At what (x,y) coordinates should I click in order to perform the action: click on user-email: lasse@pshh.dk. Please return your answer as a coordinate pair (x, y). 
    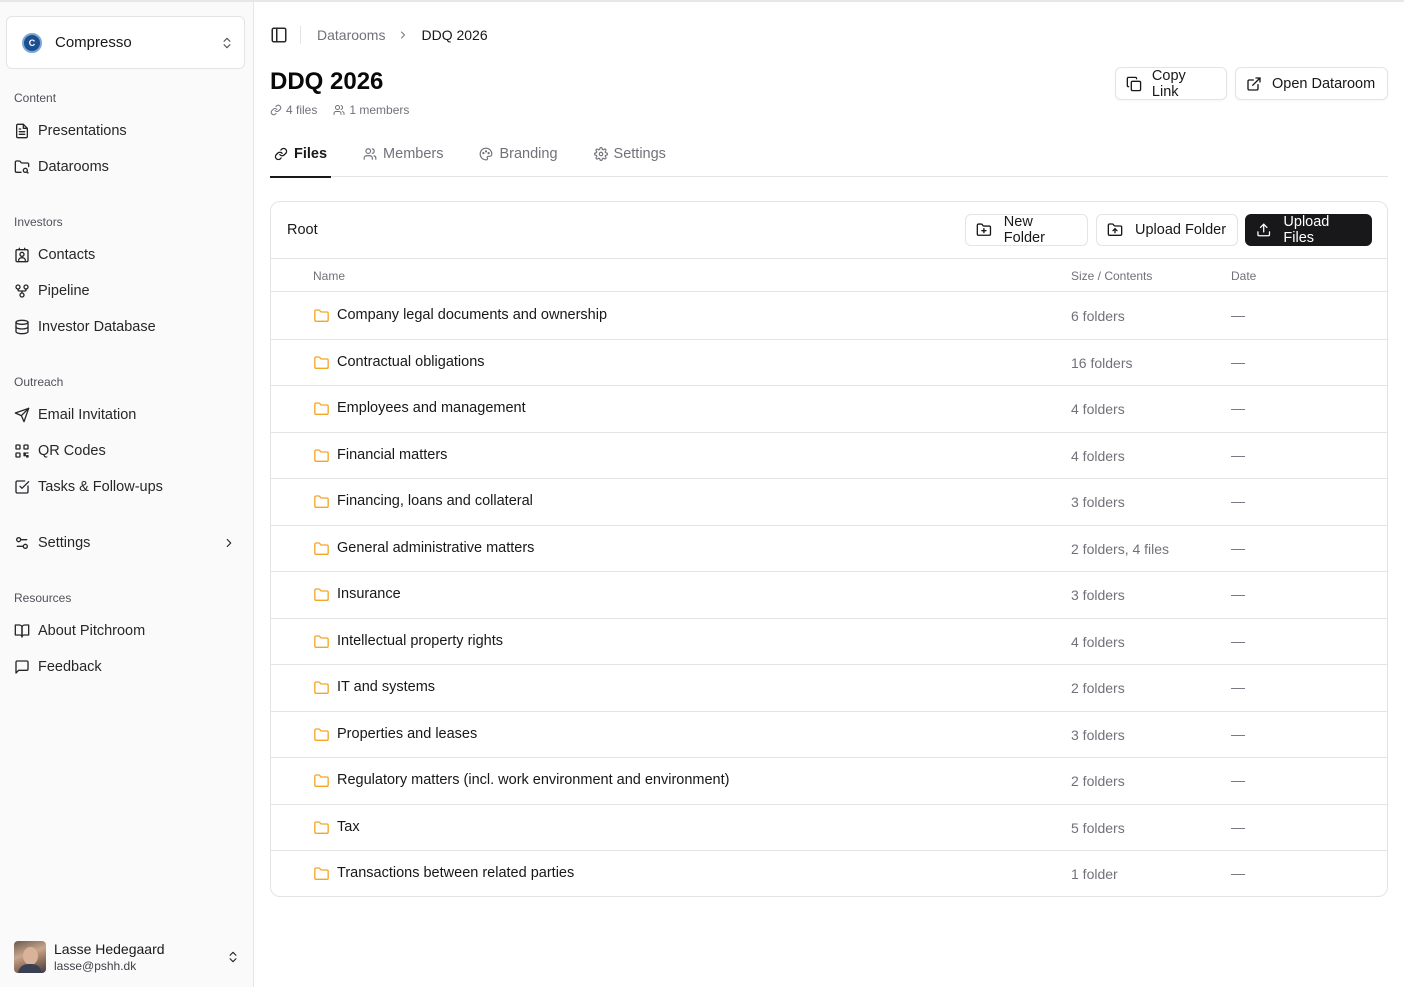
    Looking at the image, I should click on (95, 966).